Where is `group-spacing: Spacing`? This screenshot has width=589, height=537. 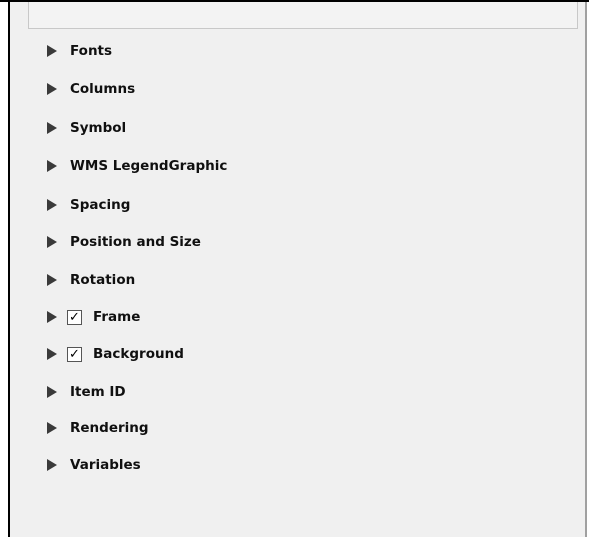
group-spacing: Spacing is located at coordinates (88, 205).